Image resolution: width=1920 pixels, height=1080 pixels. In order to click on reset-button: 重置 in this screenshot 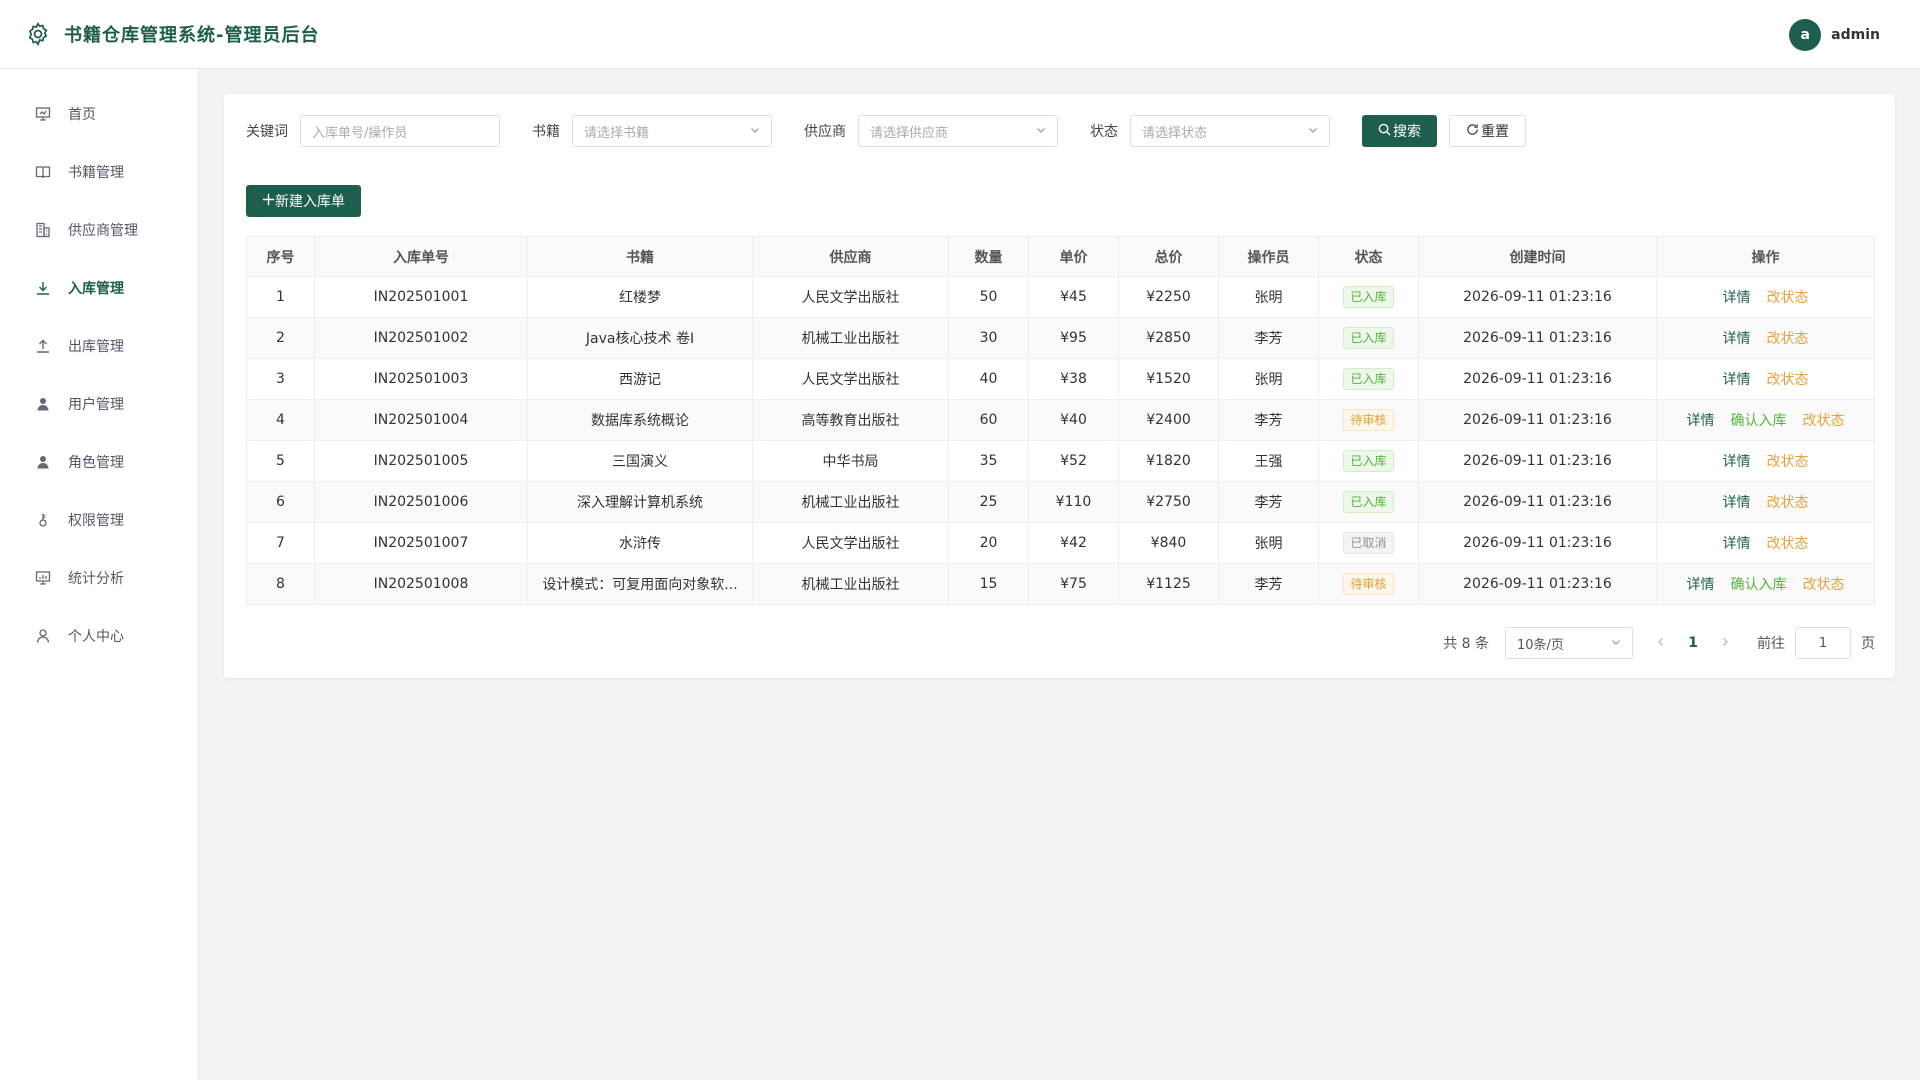, I will do `click(1487, 131)`.